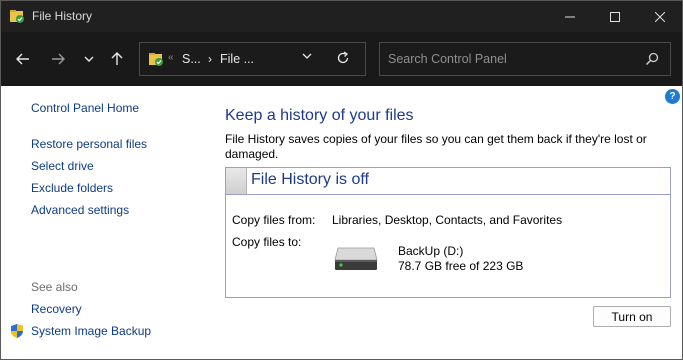 This screenshot has height=360, width=683. Describe the element at coordinates (672, 96) in the screenshot. I see `help-button: ?` at that location.